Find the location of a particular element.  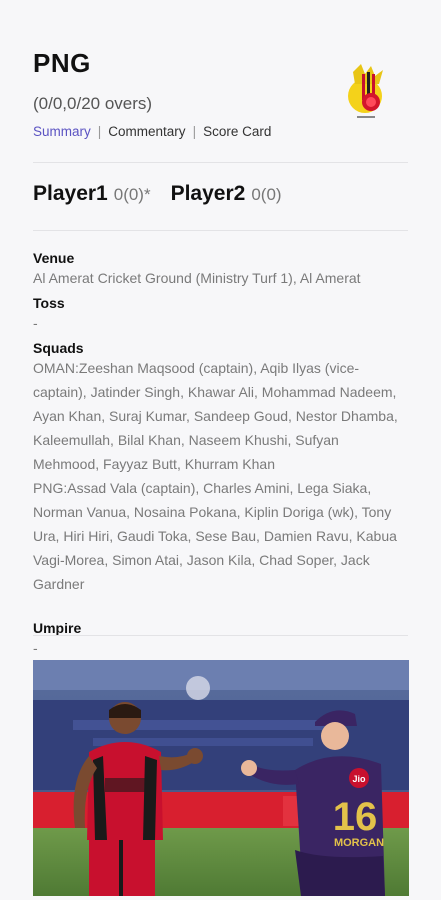

current-players: Player1 0(0)* Player2 0(0) is located at coordinates (157, 194).